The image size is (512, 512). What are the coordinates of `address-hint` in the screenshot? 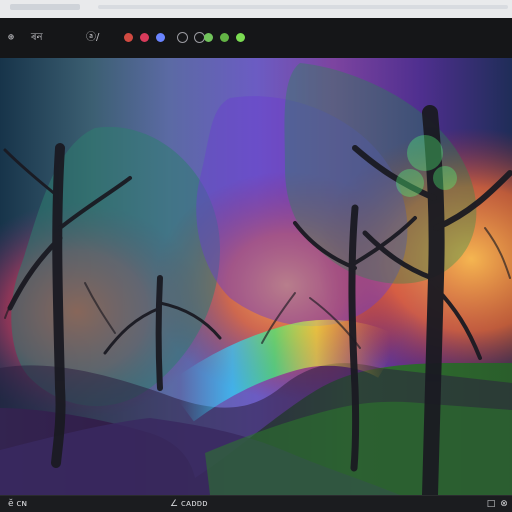 It's located at (303, 7).